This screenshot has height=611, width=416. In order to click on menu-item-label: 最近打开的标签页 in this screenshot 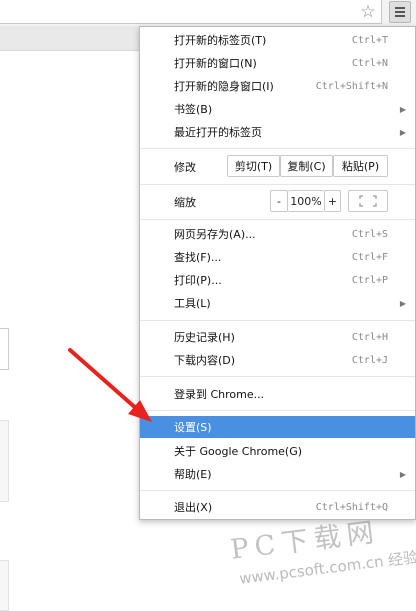, I will do `click(218, 132)`.